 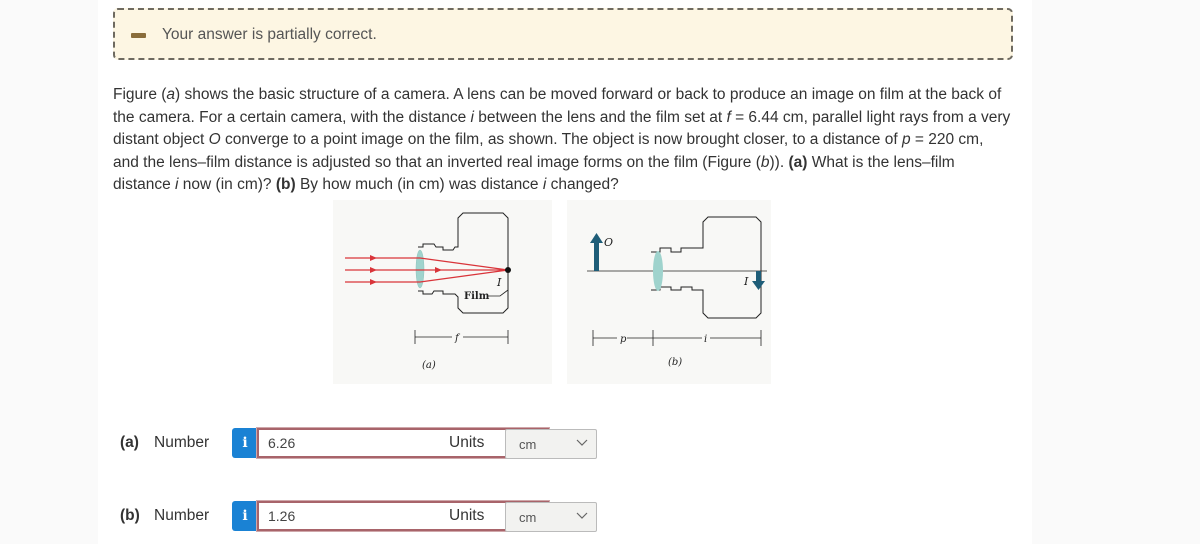 I want to click on part-label: (a), so click(x=129, y=442).